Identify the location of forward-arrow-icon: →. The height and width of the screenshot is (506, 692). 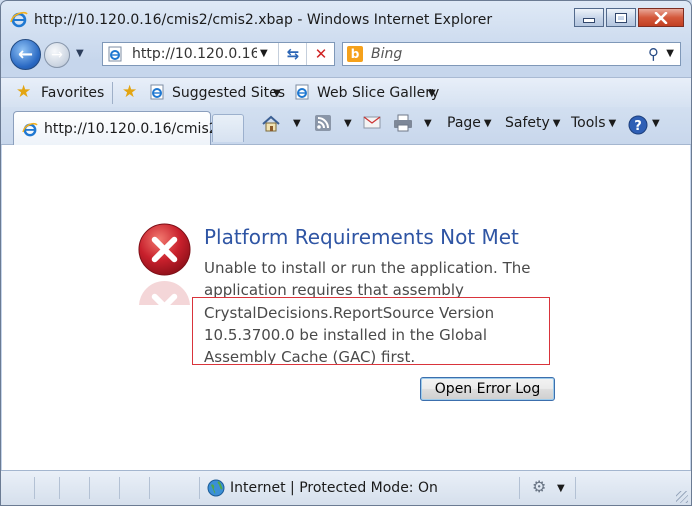
(57, 55).